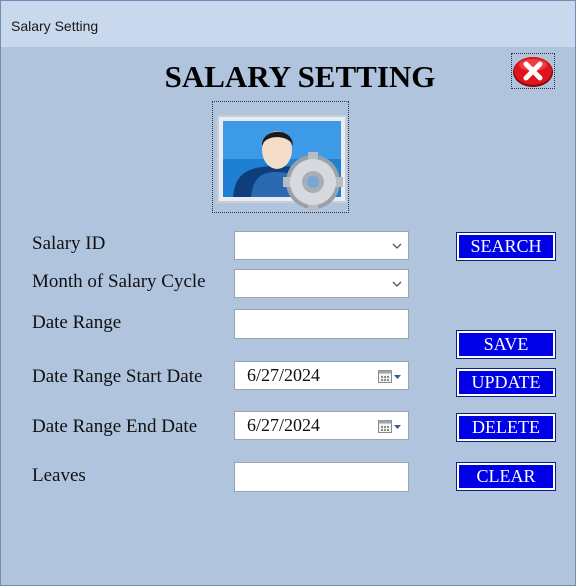 The width and height of the screenshot is (576, 586). I want to click on save-button: SAVE, so click(506, 344).